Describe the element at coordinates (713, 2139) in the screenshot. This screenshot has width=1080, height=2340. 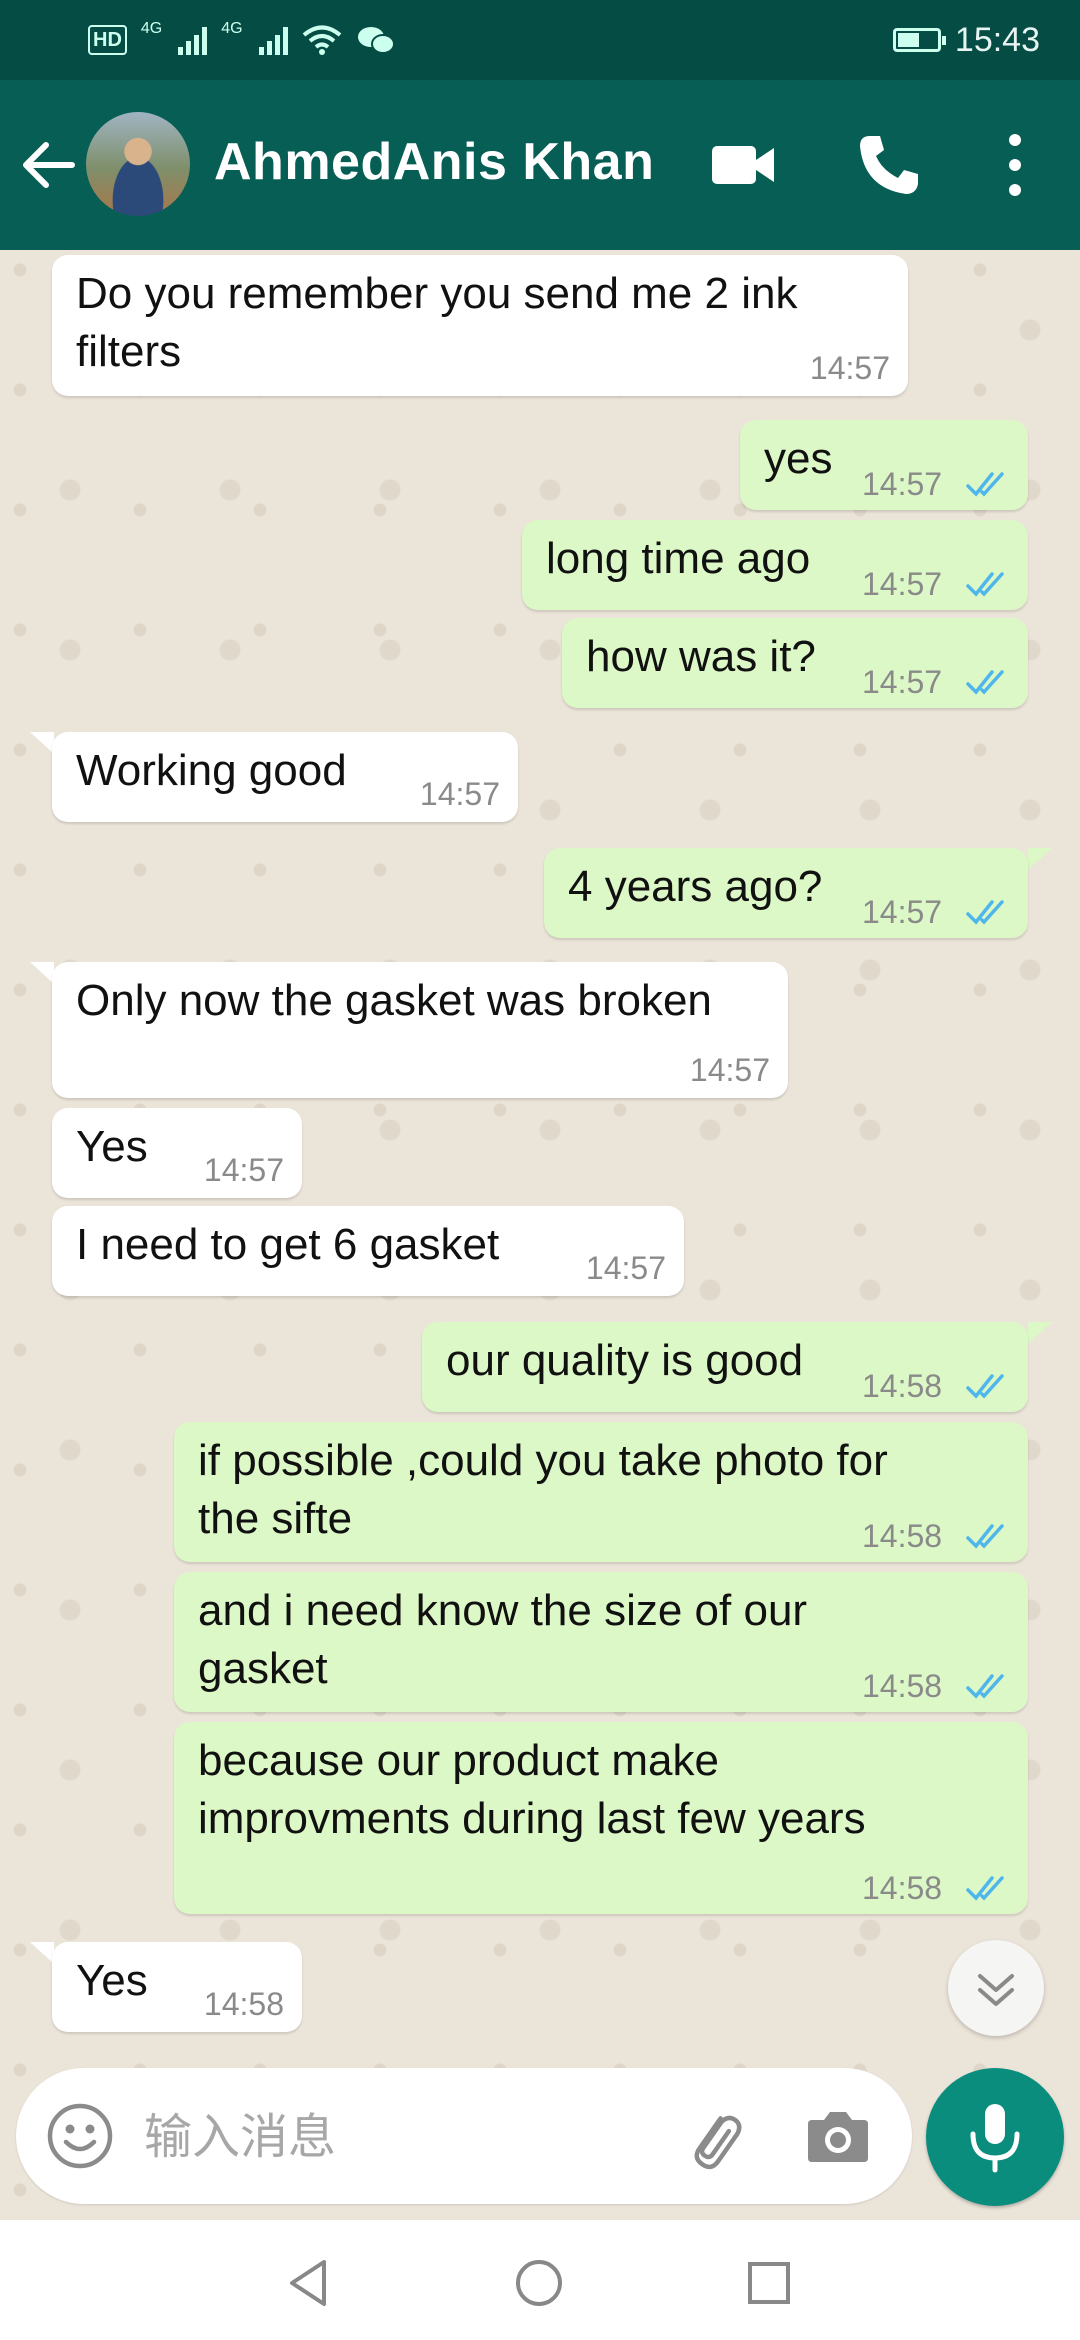
I see `paperclip-icon` at that location.